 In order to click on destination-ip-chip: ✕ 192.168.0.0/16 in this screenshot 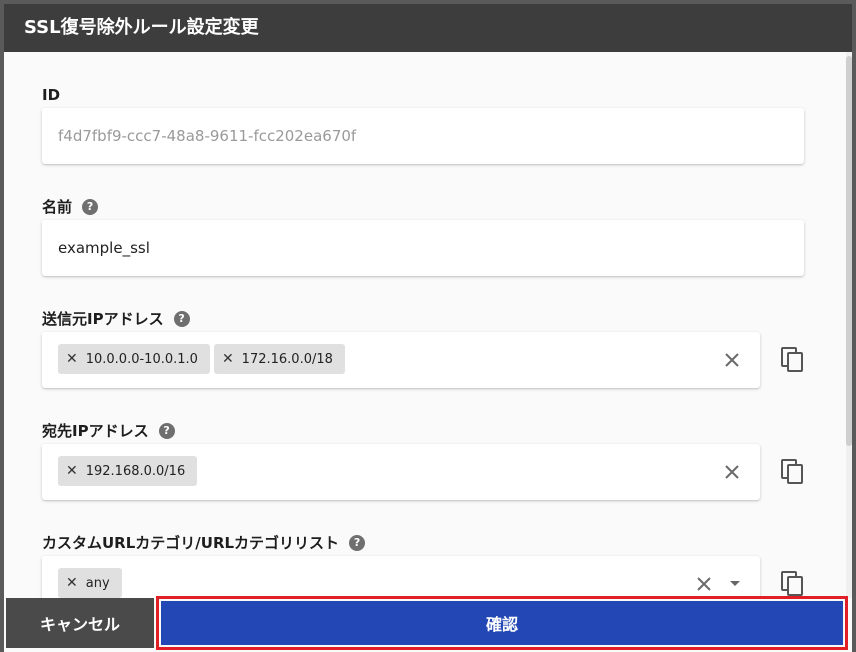, I will do `click(128, 471)`.